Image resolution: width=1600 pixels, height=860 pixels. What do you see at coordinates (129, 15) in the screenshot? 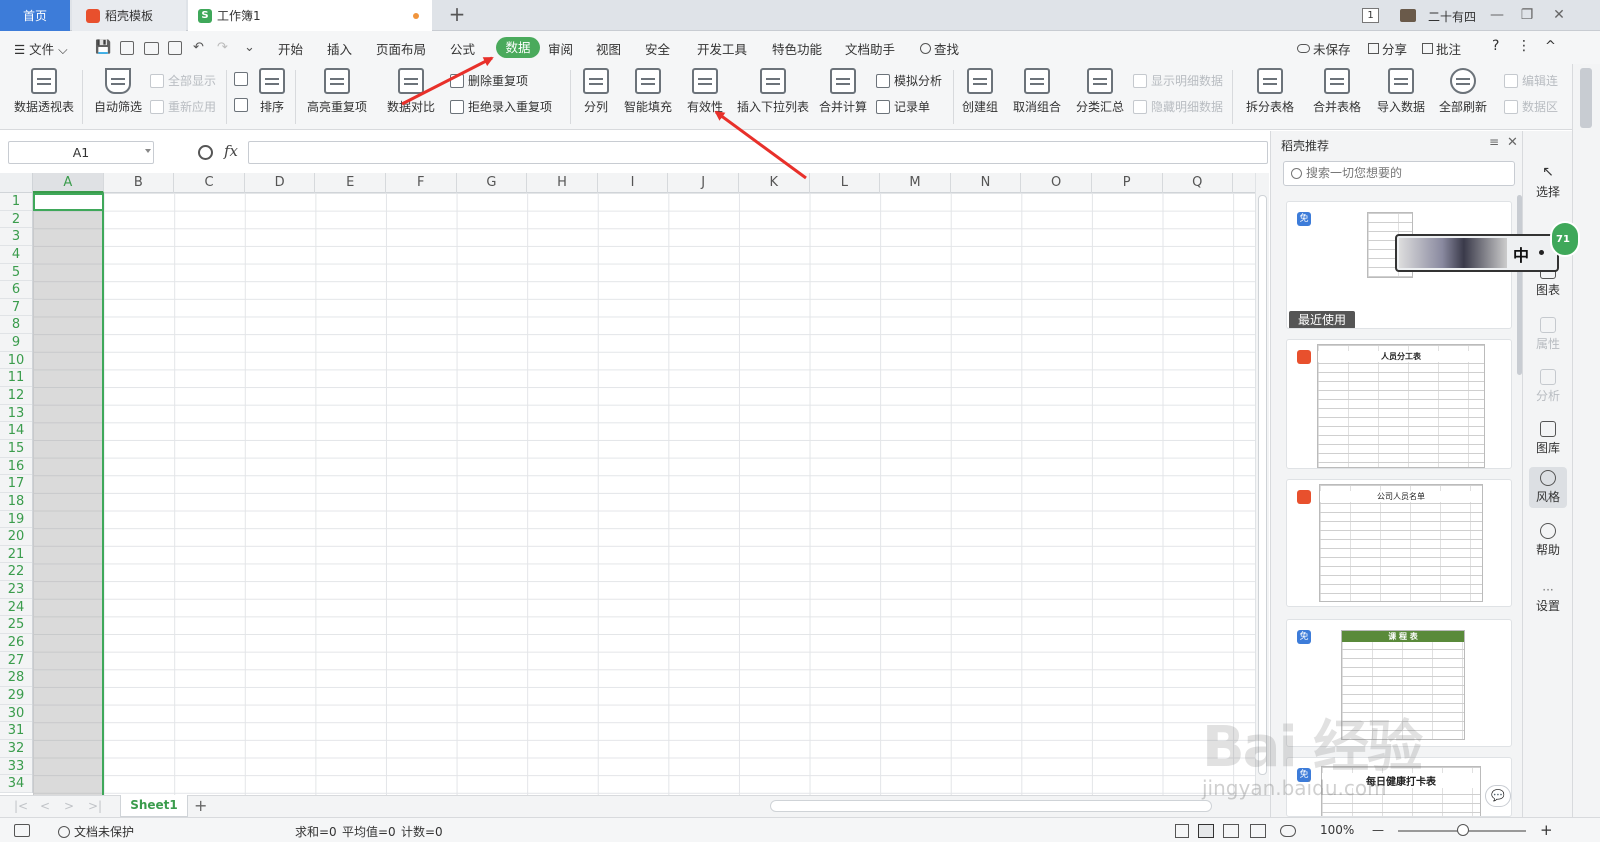
I see `tab-docer-templates: 稻壳模板` at bounding box center [129, 15].